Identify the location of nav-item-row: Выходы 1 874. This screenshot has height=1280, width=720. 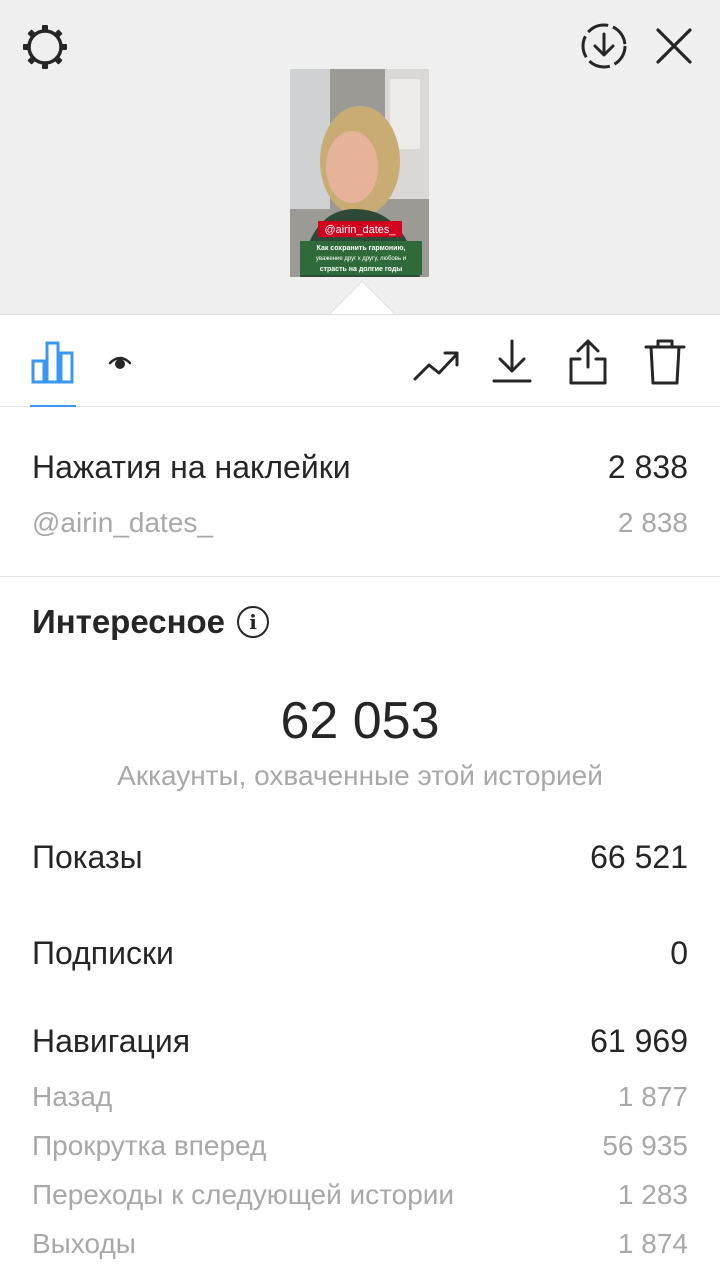
(360, 1244).